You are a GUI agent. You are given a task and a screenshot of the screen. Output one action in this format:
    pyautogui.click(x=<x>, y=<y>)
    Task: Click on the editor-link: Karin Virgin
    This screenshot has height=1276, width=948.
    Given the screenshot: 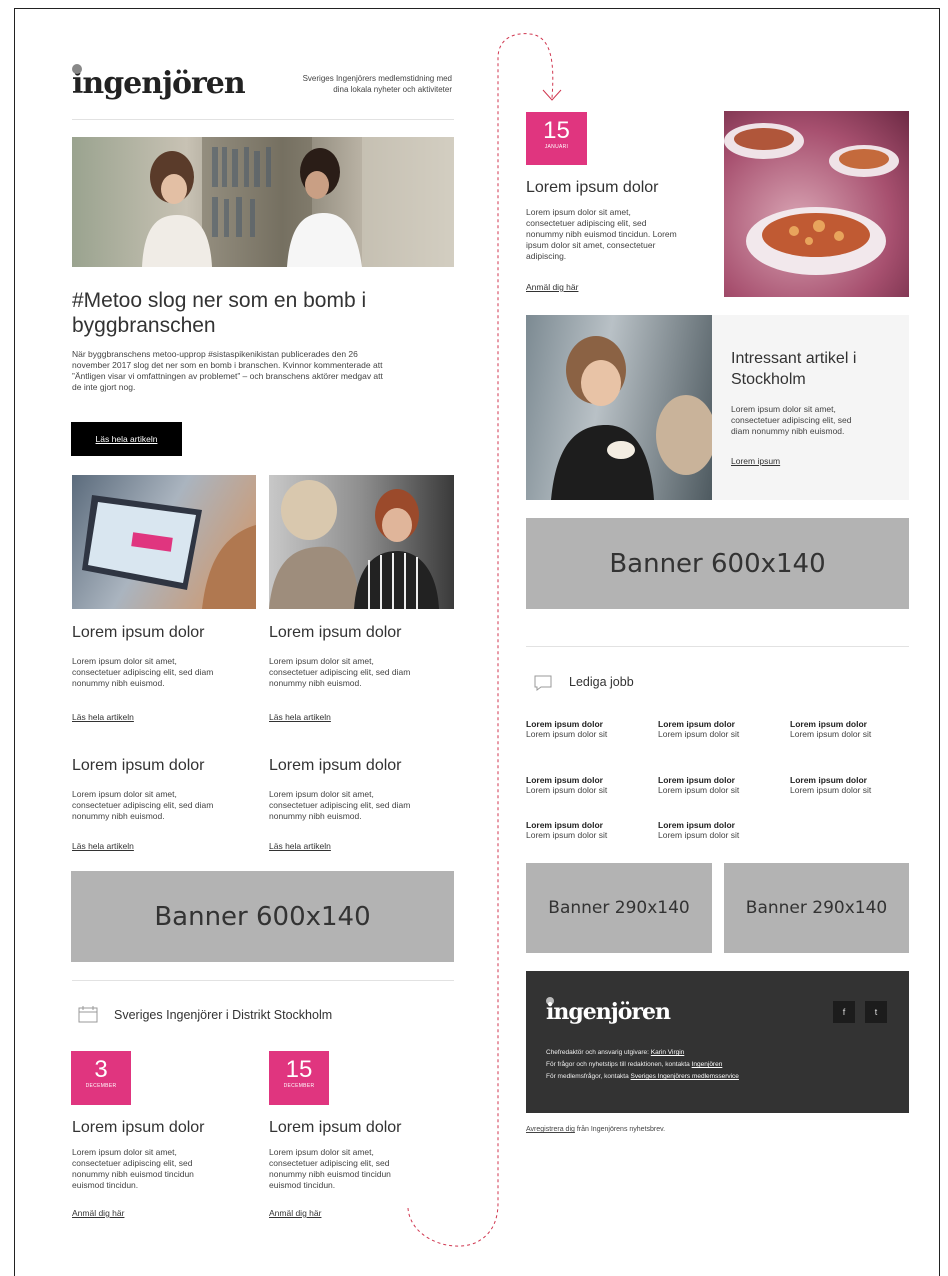 What is the action you would take?
    pyautogui.click(x=667, y=1052)
    